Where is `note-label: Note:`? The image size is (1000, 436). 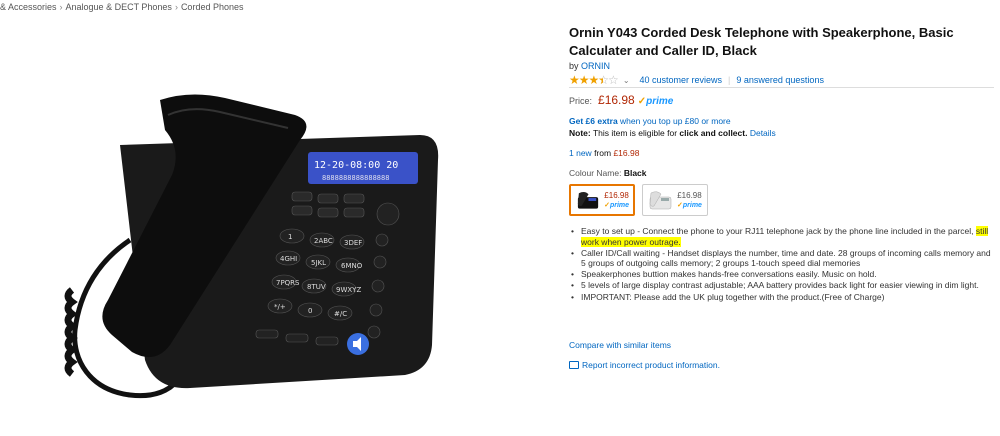 note-label: Note: is located at coordinates (580, 133).